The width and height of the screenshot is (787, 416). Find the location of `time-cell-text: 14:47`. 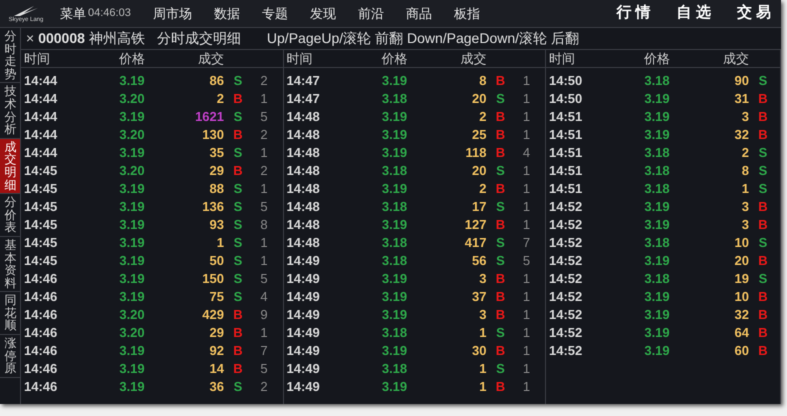

time-cell-text: 14:47 is located at coordinates (303, 81).